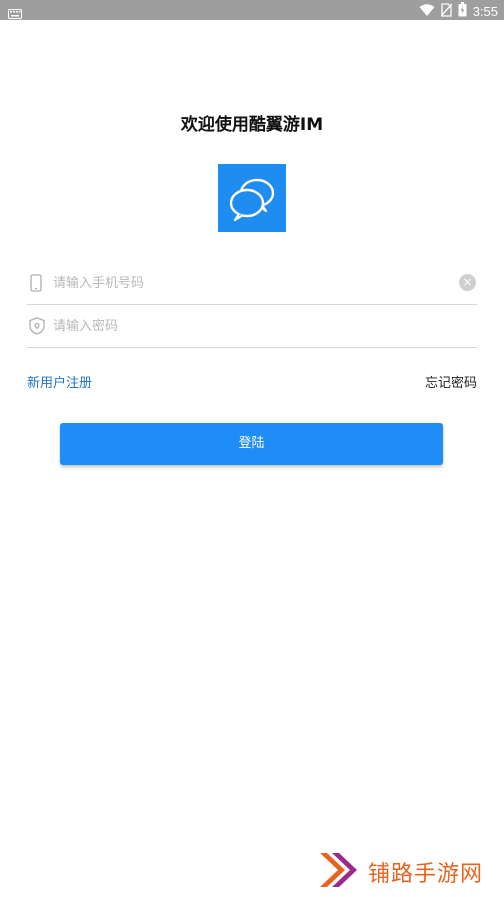  I want to click on phone-input, so click(248, 283).